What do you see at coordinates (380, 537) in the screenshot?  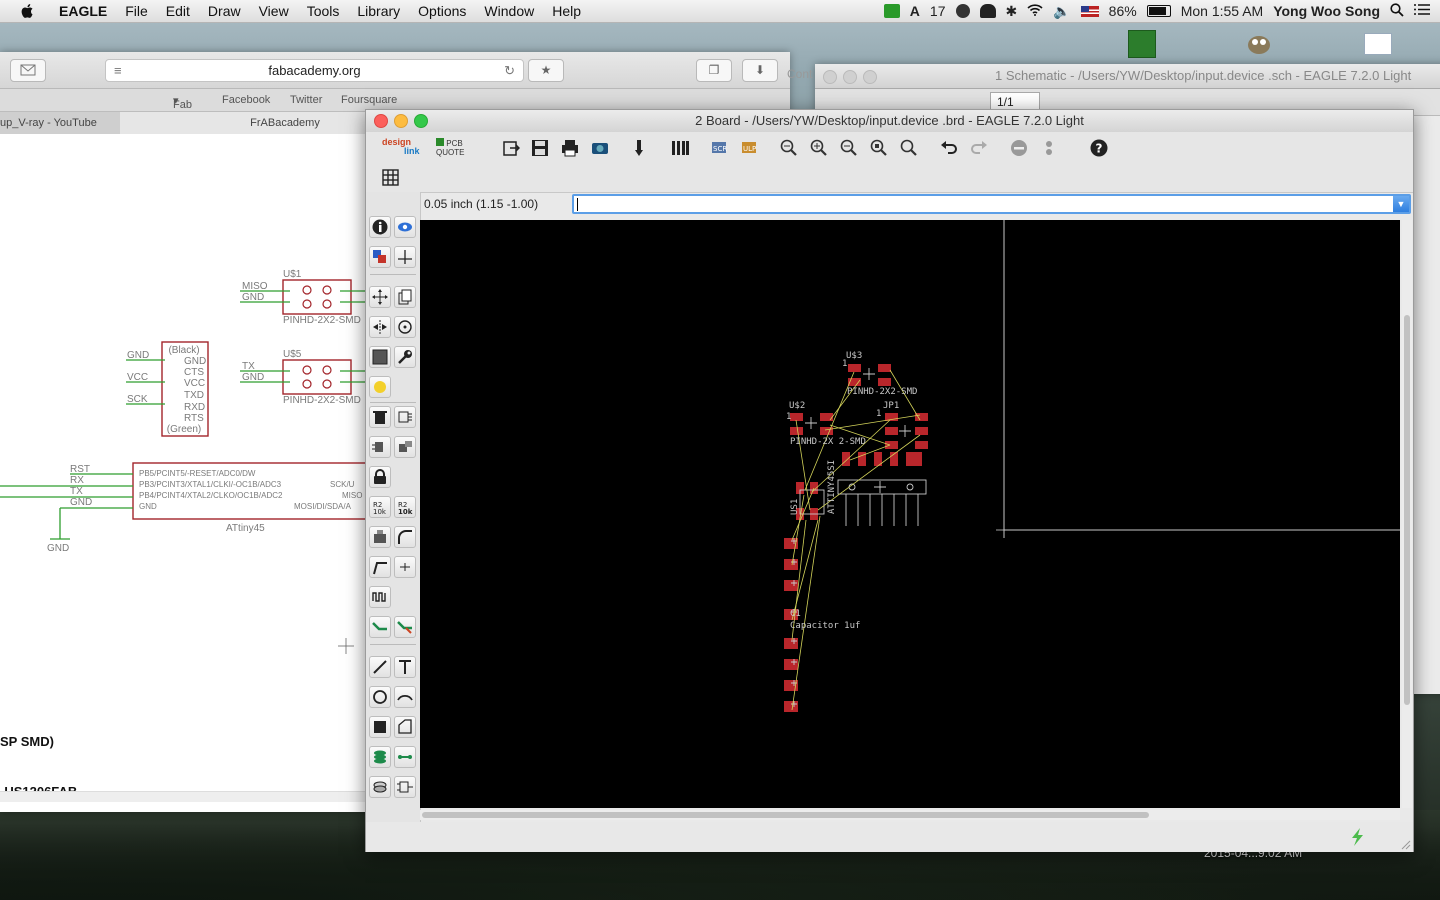 I see `smash-tool` at bounding box center [380, 537].